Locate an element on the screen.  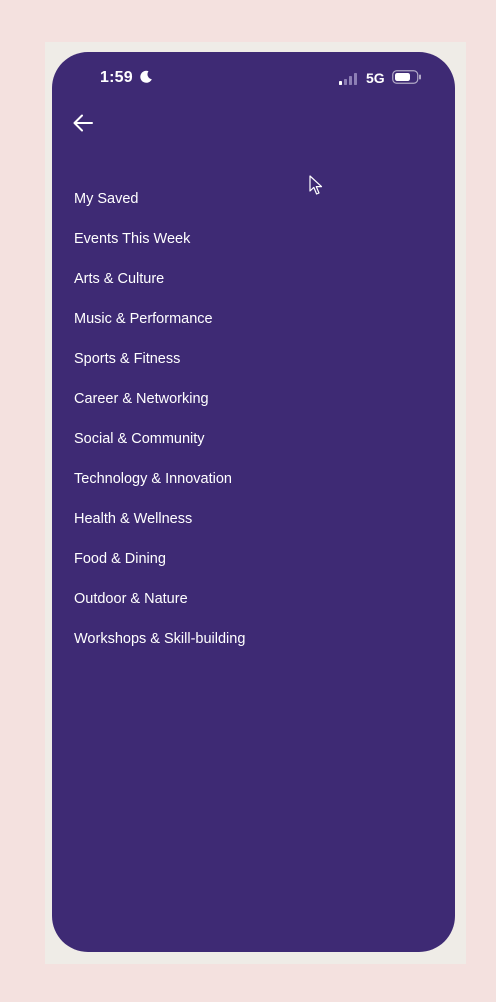
menu-item-technology-innovation: Technology & Innovation is located at coordinates (159, 486).